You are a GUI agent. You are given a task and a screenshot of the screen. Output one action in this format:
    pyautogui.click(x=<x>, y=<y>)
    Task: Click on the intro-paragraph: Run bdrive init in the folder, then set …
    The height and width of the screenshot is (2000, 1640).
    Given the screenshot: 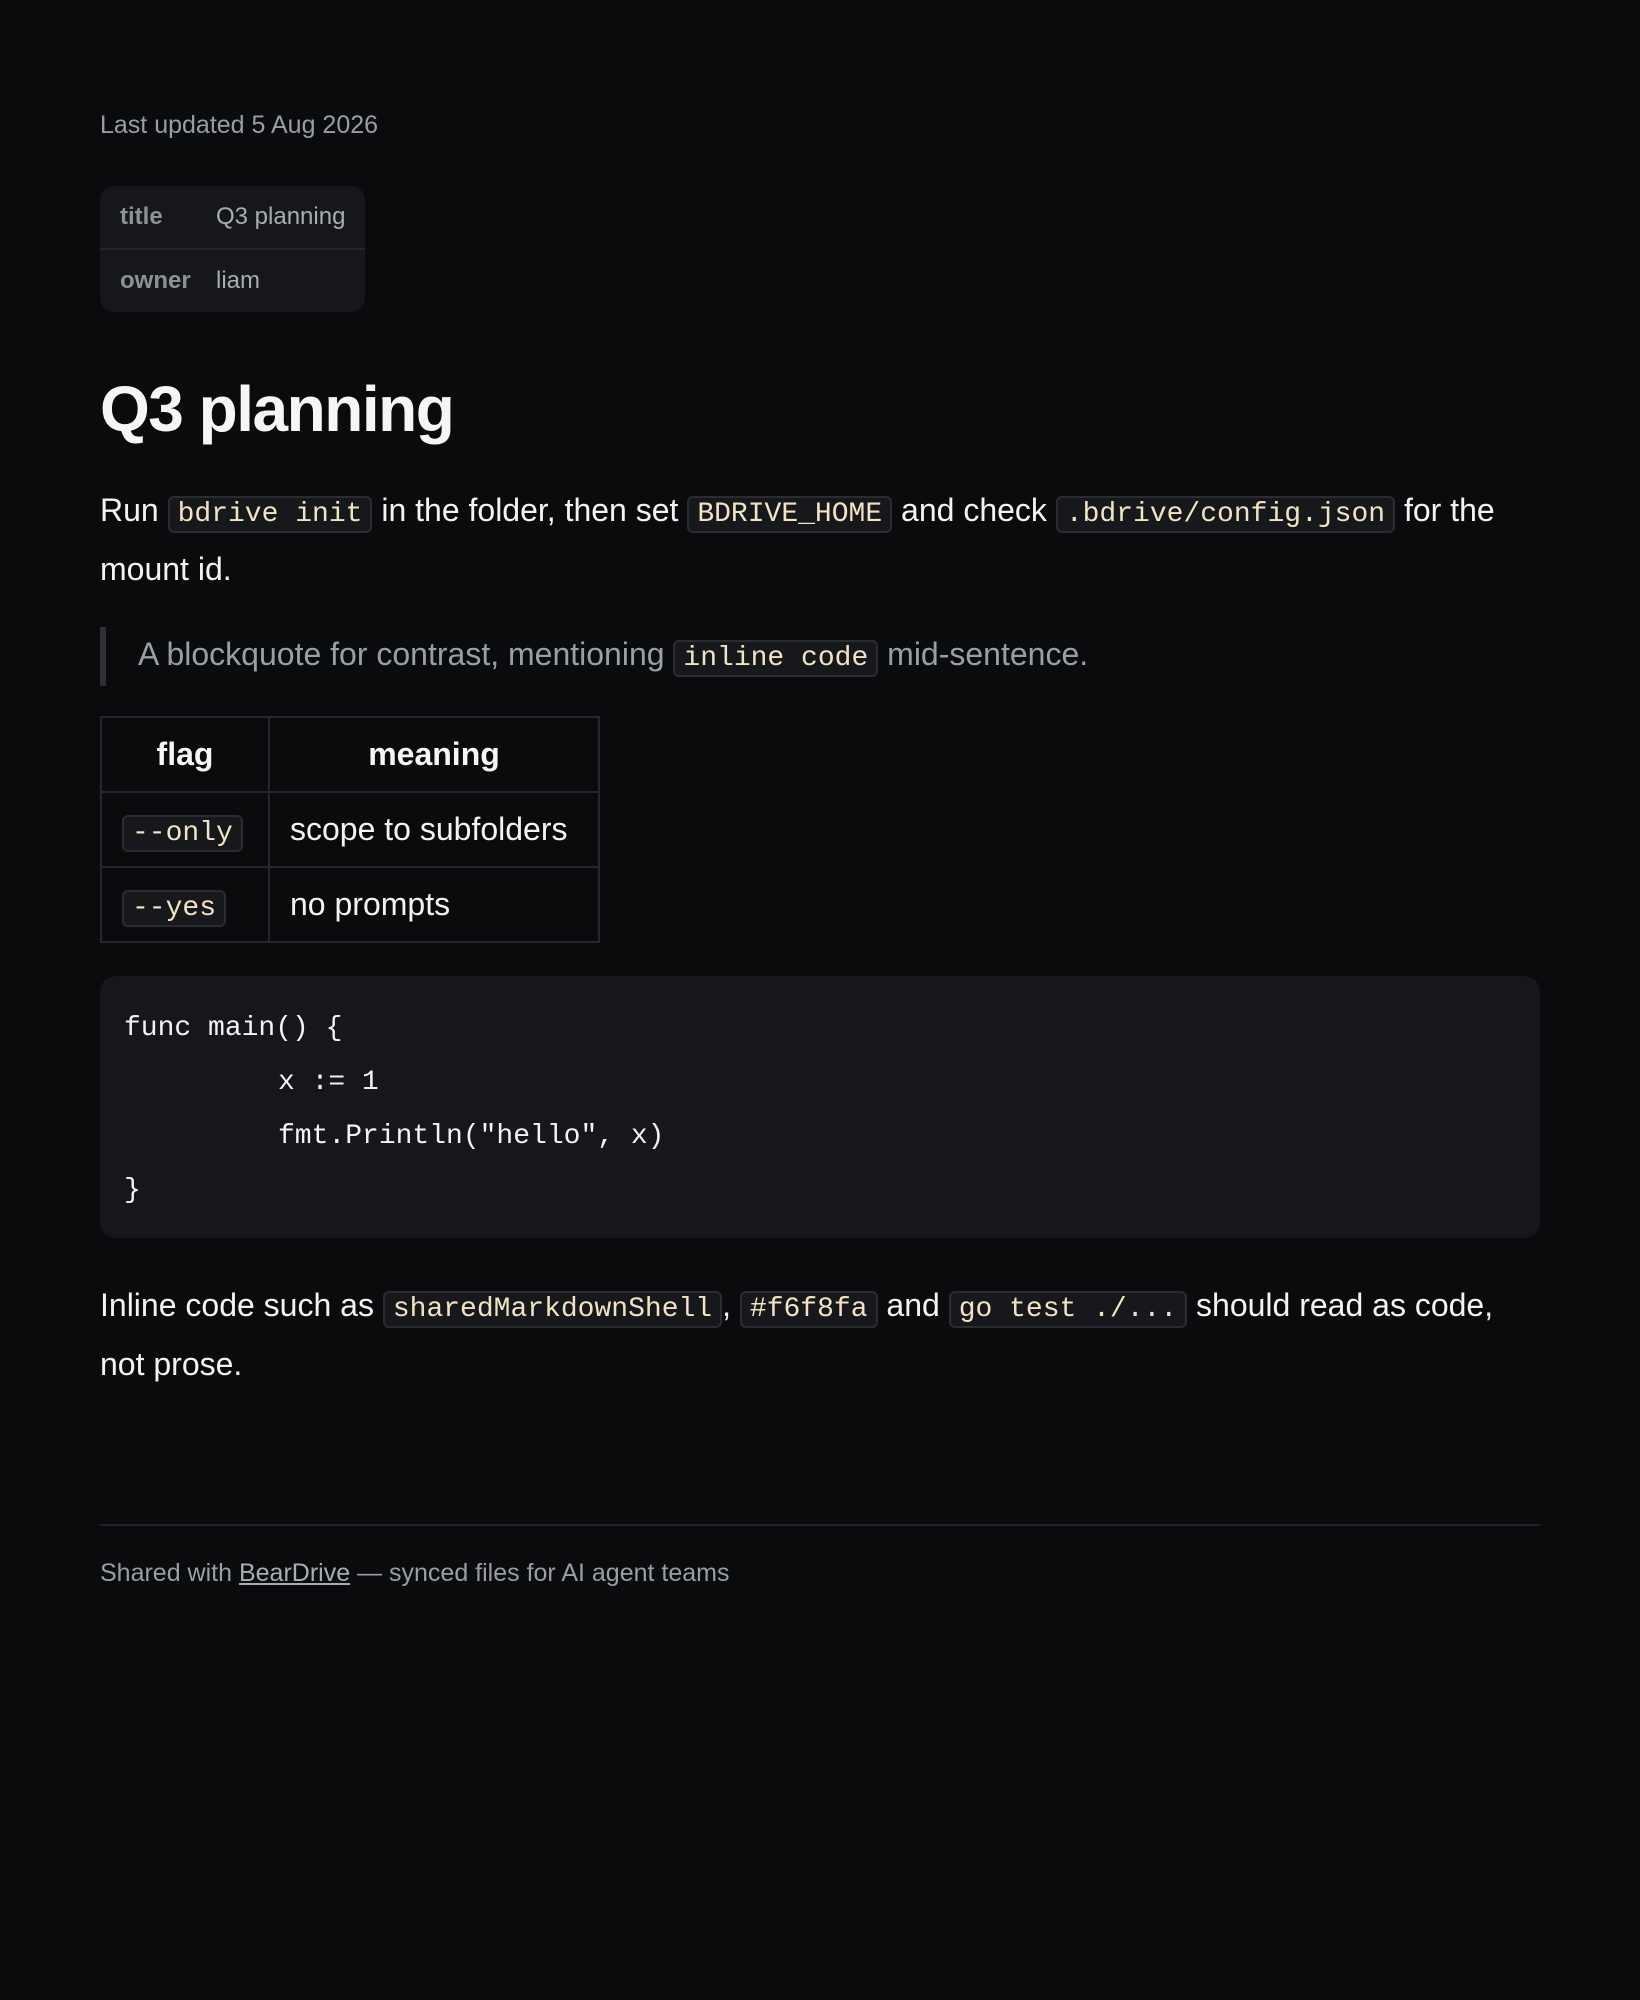 What is the action you would take?
    pyautogui.click(x=820, y=540)
    